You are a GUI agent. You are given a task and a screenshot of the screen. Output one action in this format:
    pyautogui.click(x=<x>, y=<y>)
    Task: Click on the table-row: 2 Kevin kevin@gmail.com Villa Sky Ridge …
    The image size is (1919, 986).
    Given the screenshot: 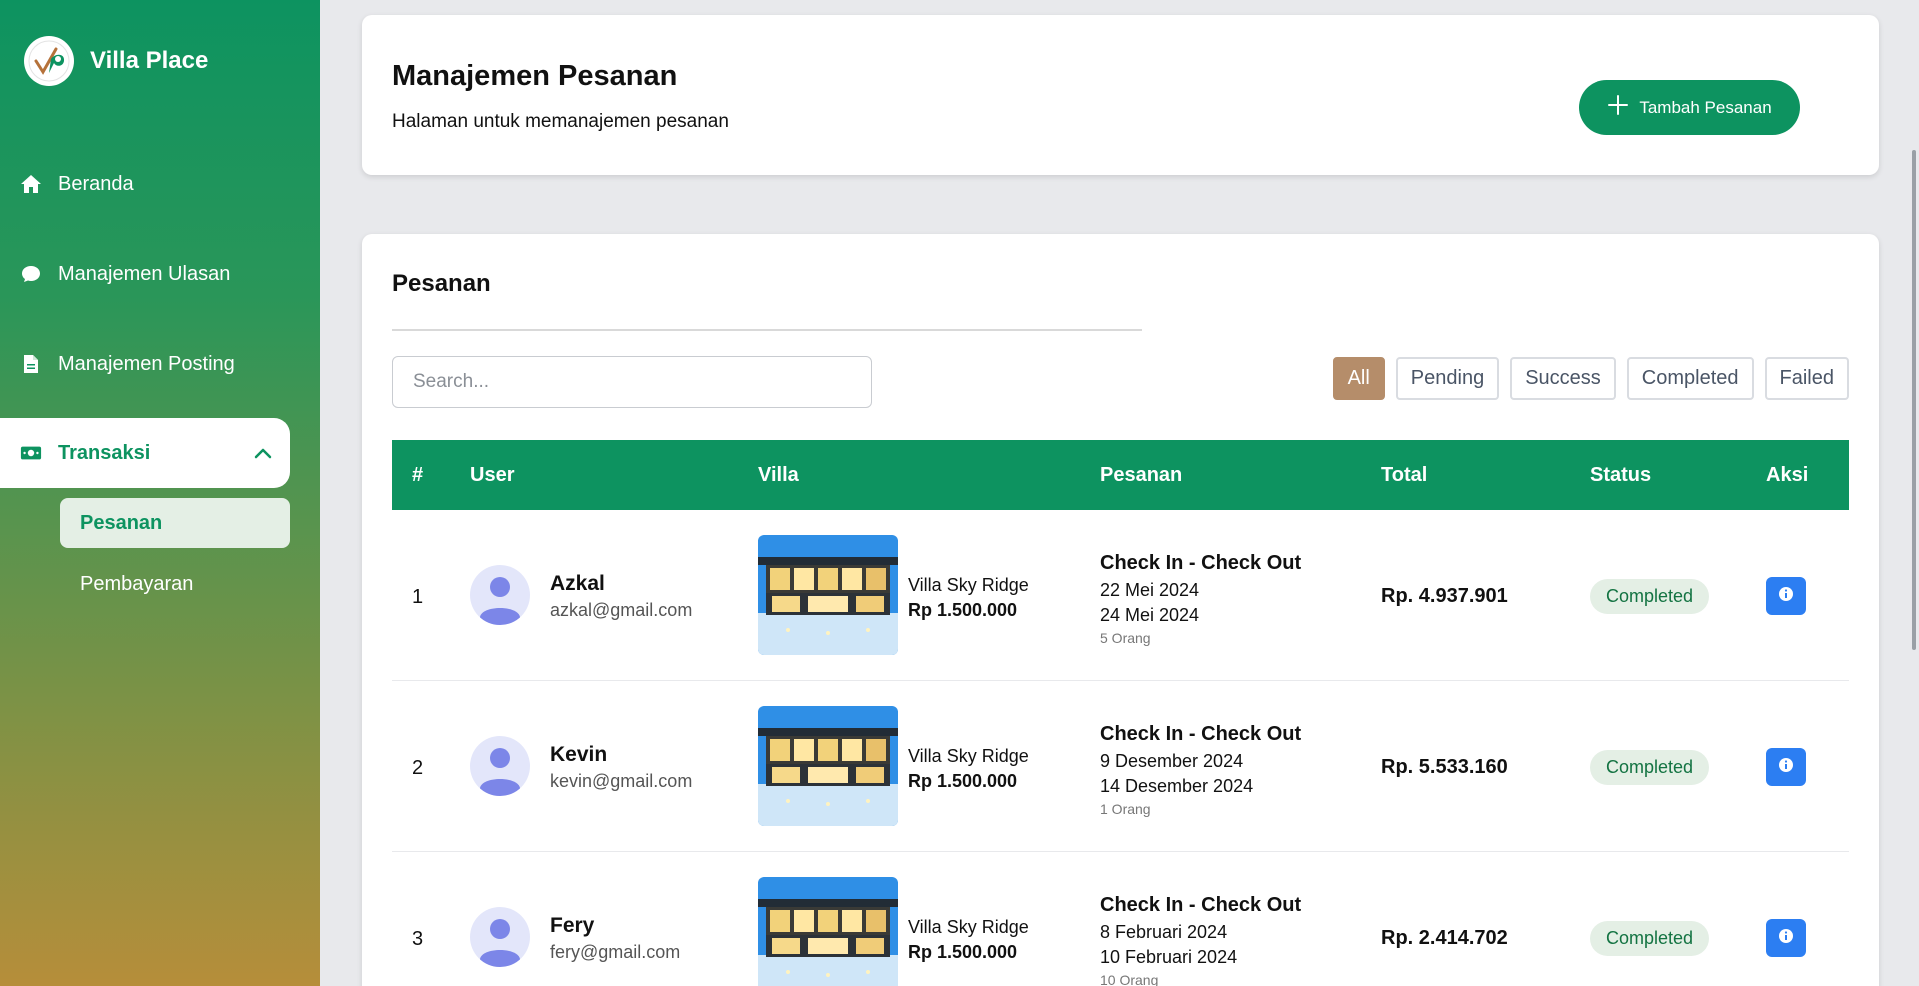 What is the action you would take?
    pyautogui.click(x=1120, y=766)
    